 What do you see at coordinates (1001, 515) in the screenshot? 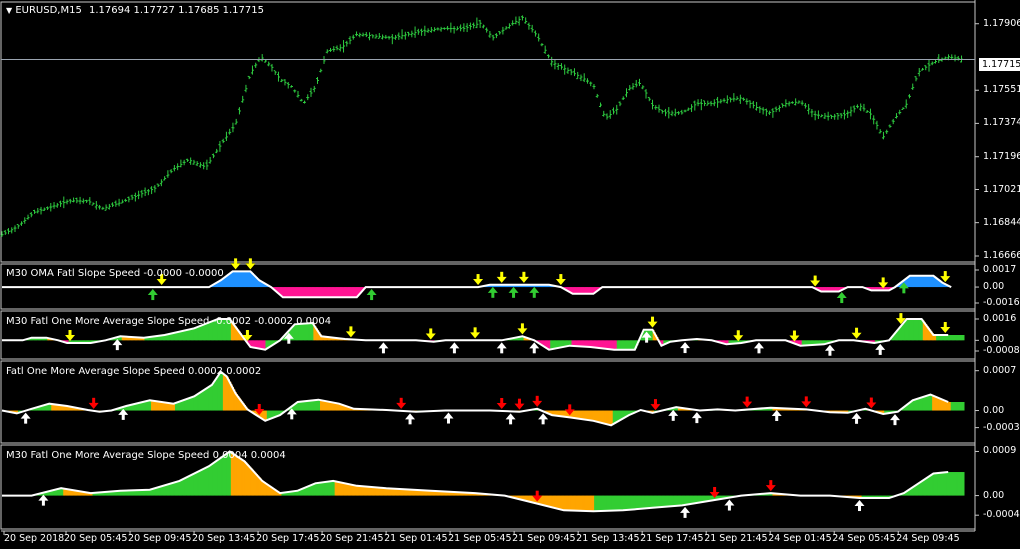
I see `indicator-y-tick-label: -0.0004` at bounding box center [1001, 515].